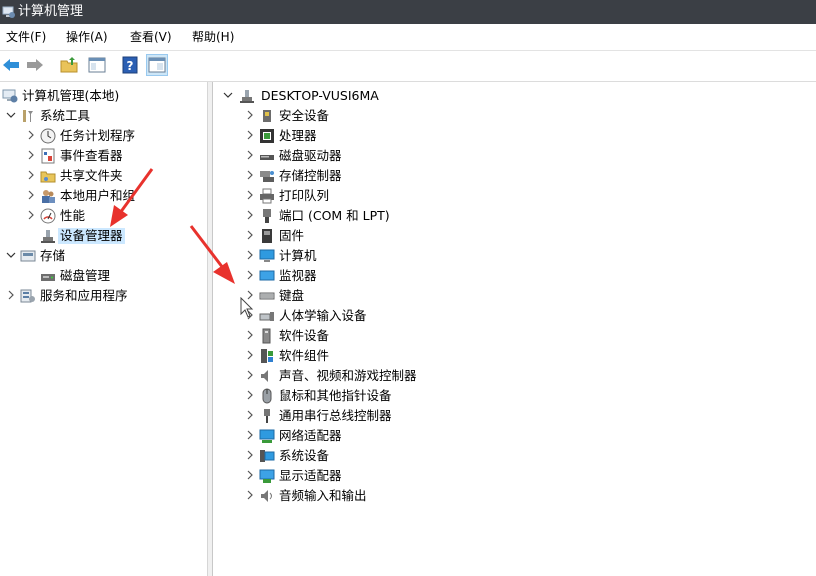 The image size is (816, 576). Describe the element at coordinates (264, 376) in the screenshot. I see `speaker-icon` at that location.